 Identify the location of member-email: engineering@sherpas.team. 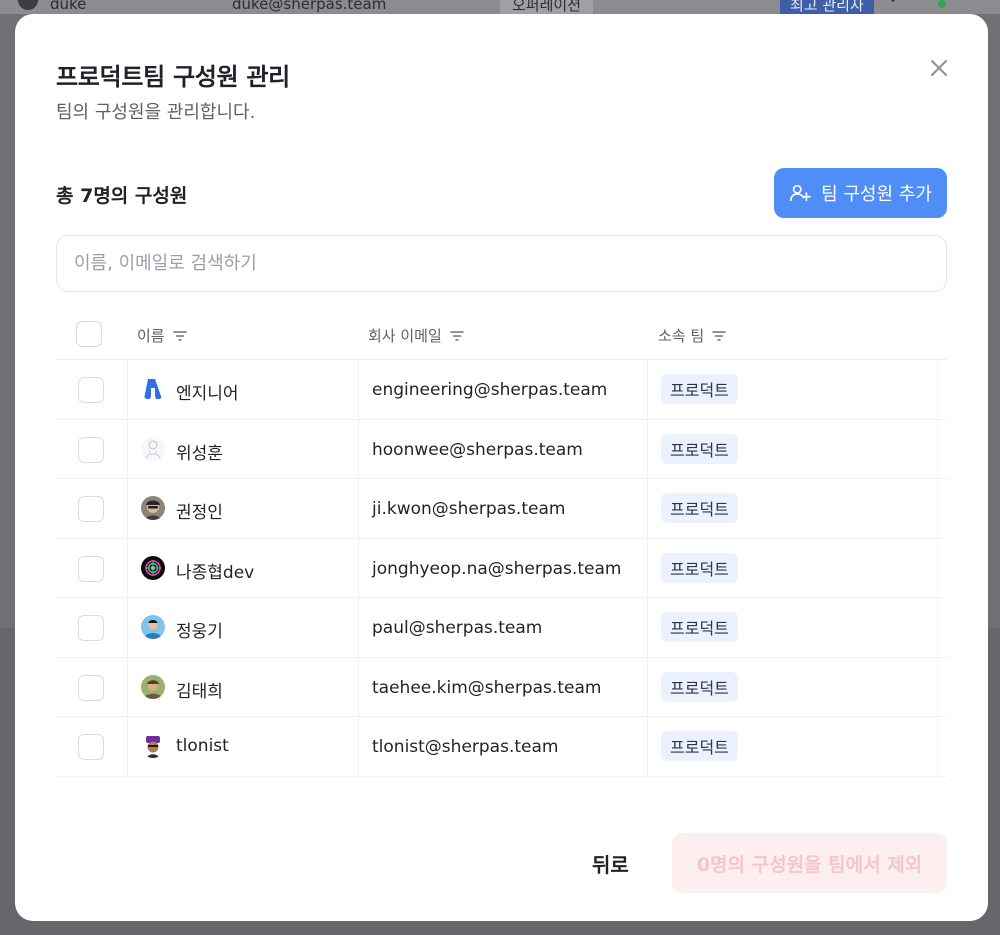
(490, 390).